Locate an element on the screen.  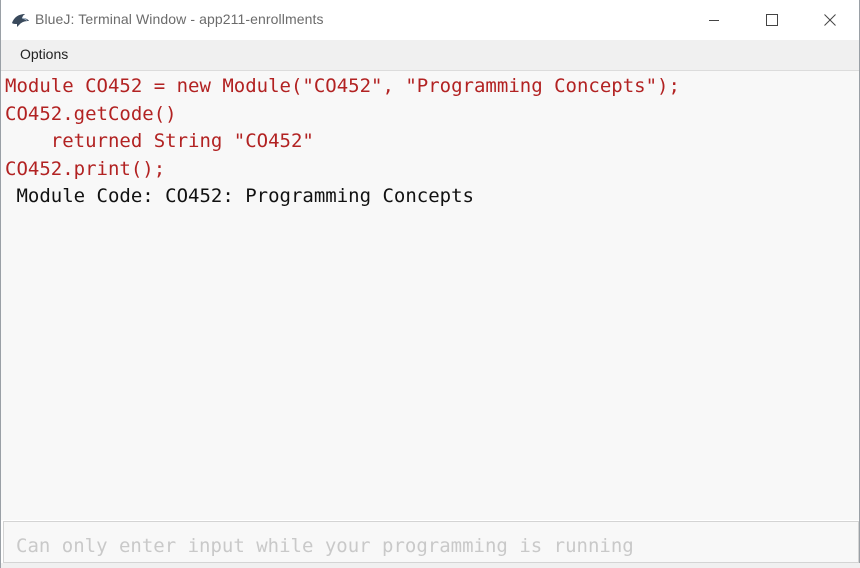
underlying-window-edge is located at coordinates (430, 565).